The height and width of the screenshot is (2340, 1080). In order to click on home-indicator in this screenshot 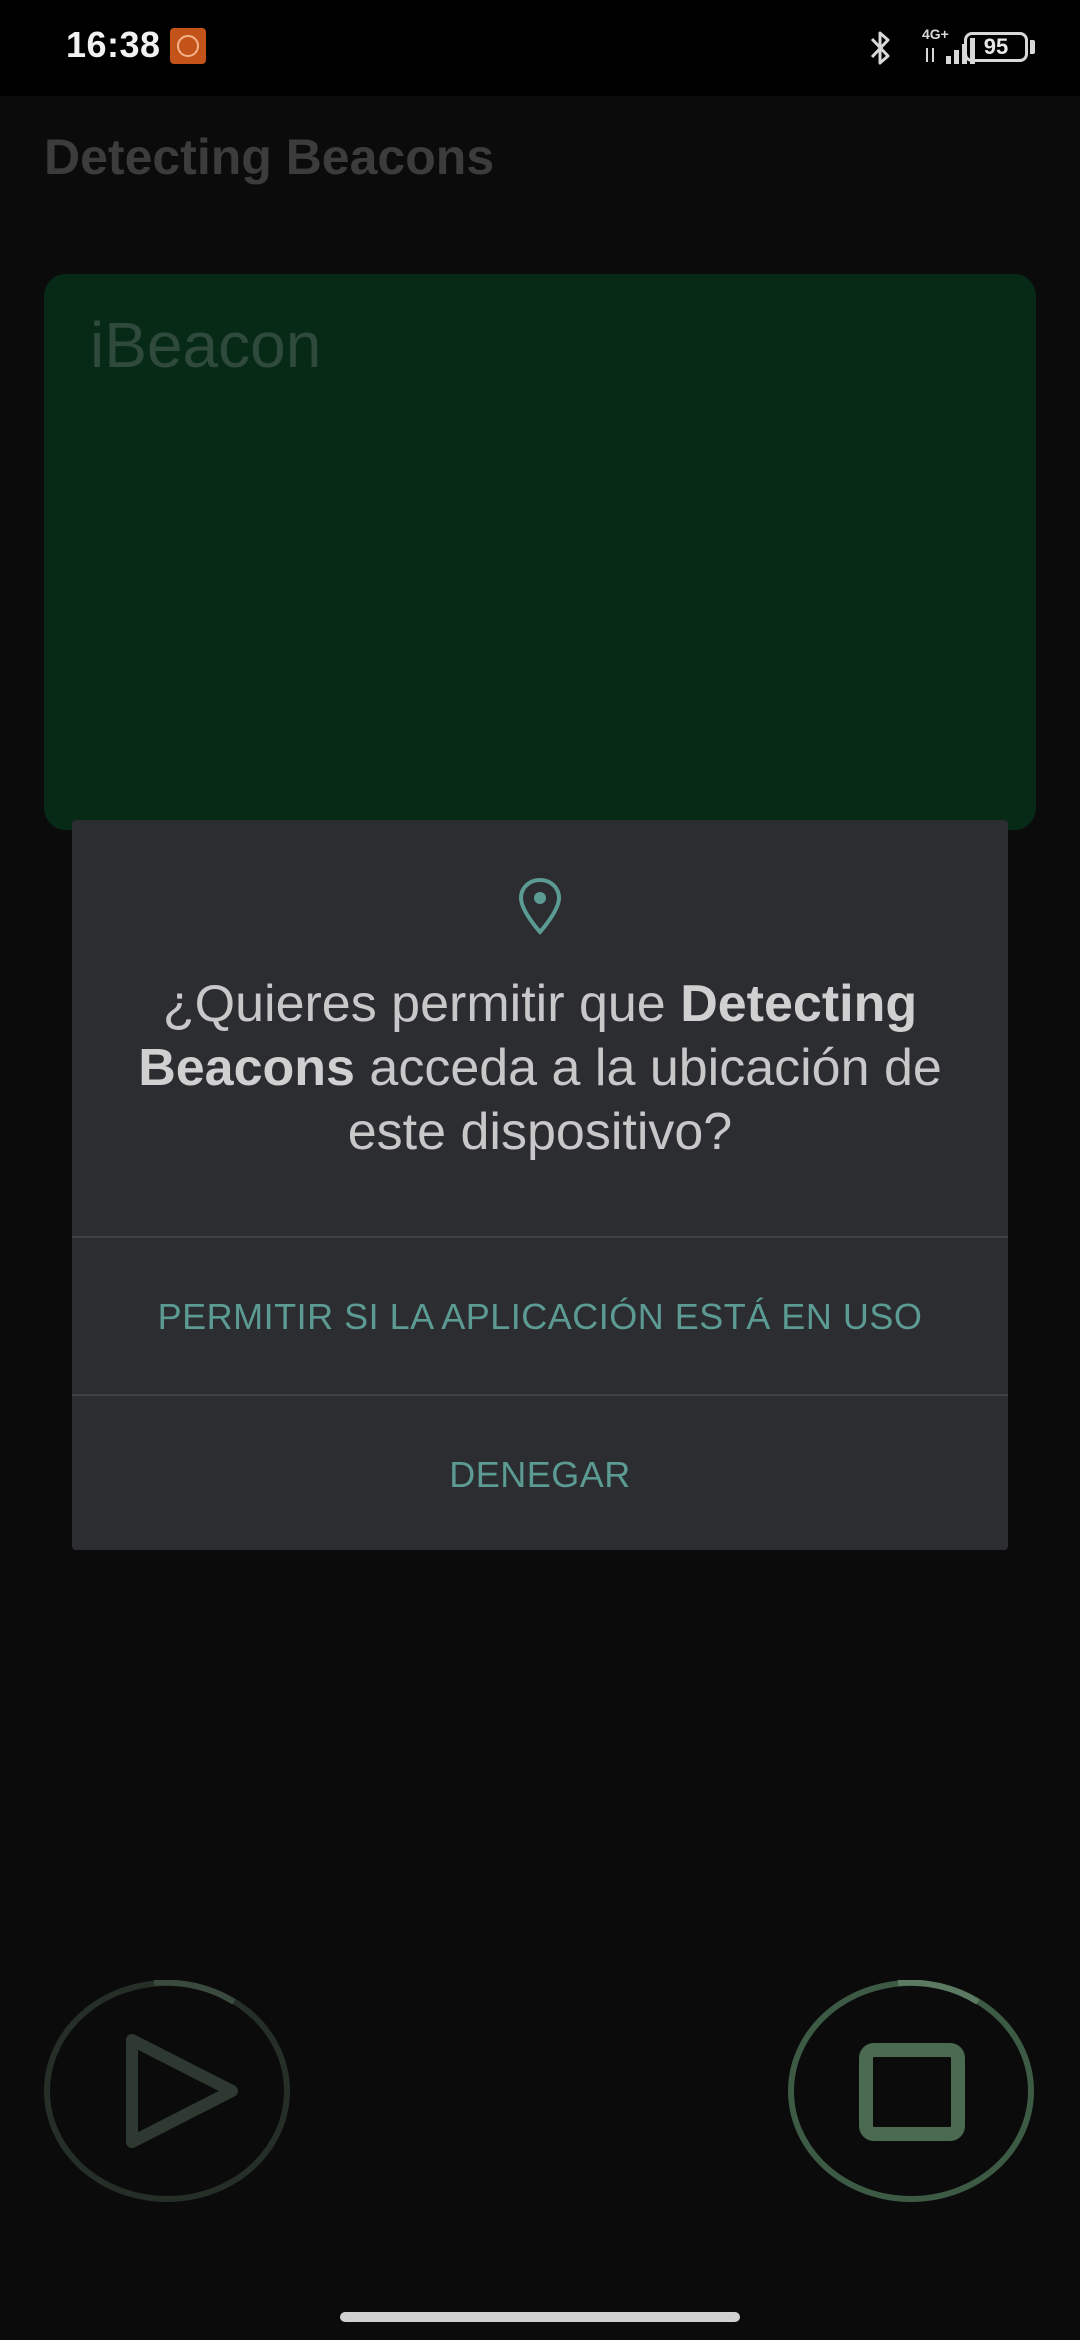, I will do `click(540, 2317)`.